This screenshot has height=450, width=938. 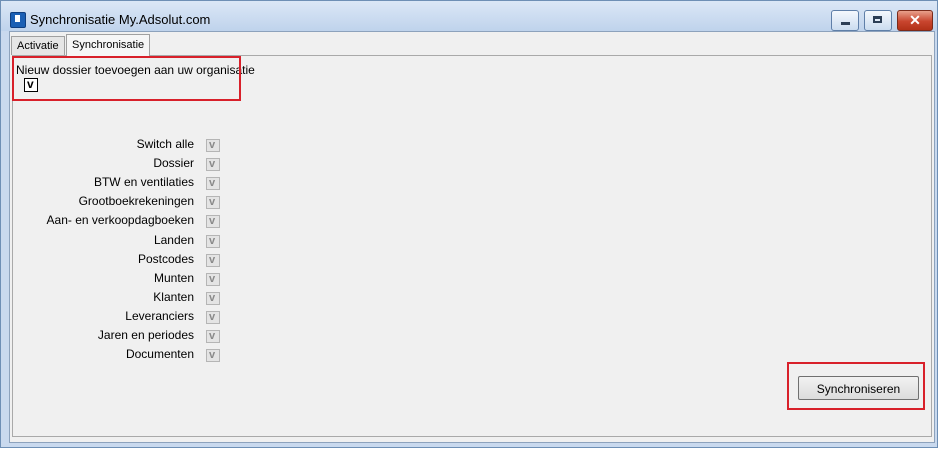 What do you see at coordinates (120, 19) in the screenshot?
I see `window-title: Synchronisatie My.Adsolut.com` at bounding box center [120, 19].